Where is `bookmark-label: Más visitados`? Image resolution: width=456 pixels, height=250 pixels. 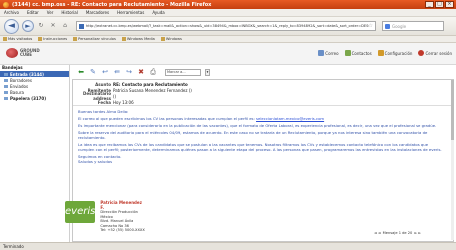
bookmark-label: Más visitados is located at coordinates (20, 39).